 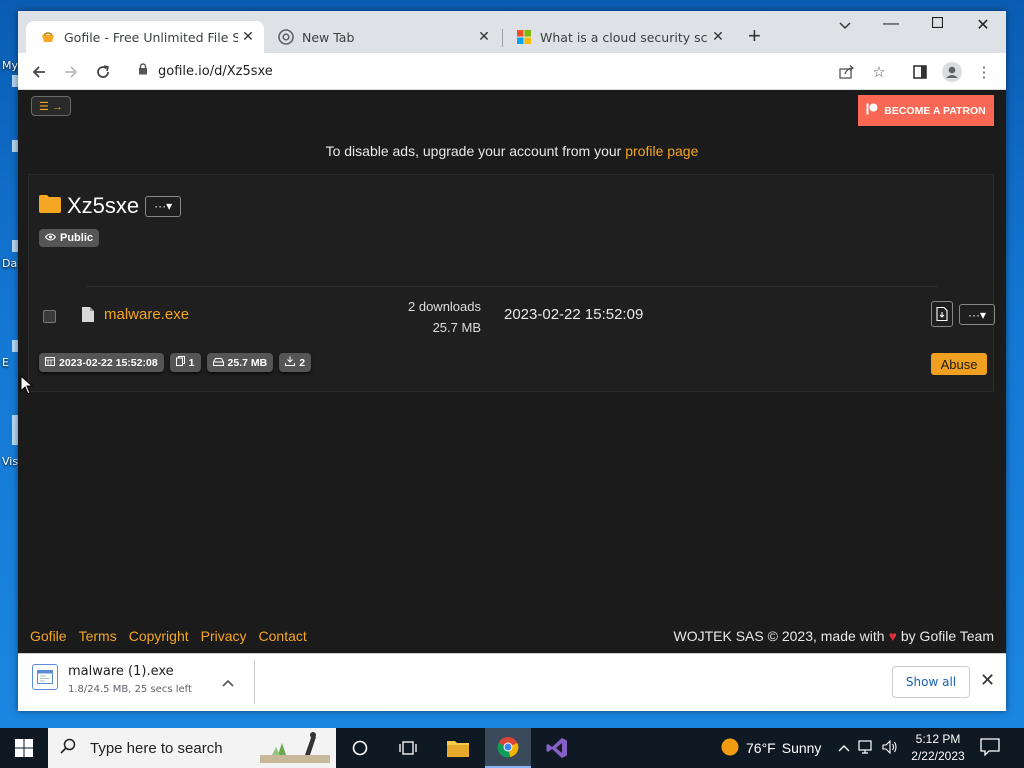 What do you see at coordinates (39, 72) in the screenshot?
I see `back-button` at bounding box center [39, 72].